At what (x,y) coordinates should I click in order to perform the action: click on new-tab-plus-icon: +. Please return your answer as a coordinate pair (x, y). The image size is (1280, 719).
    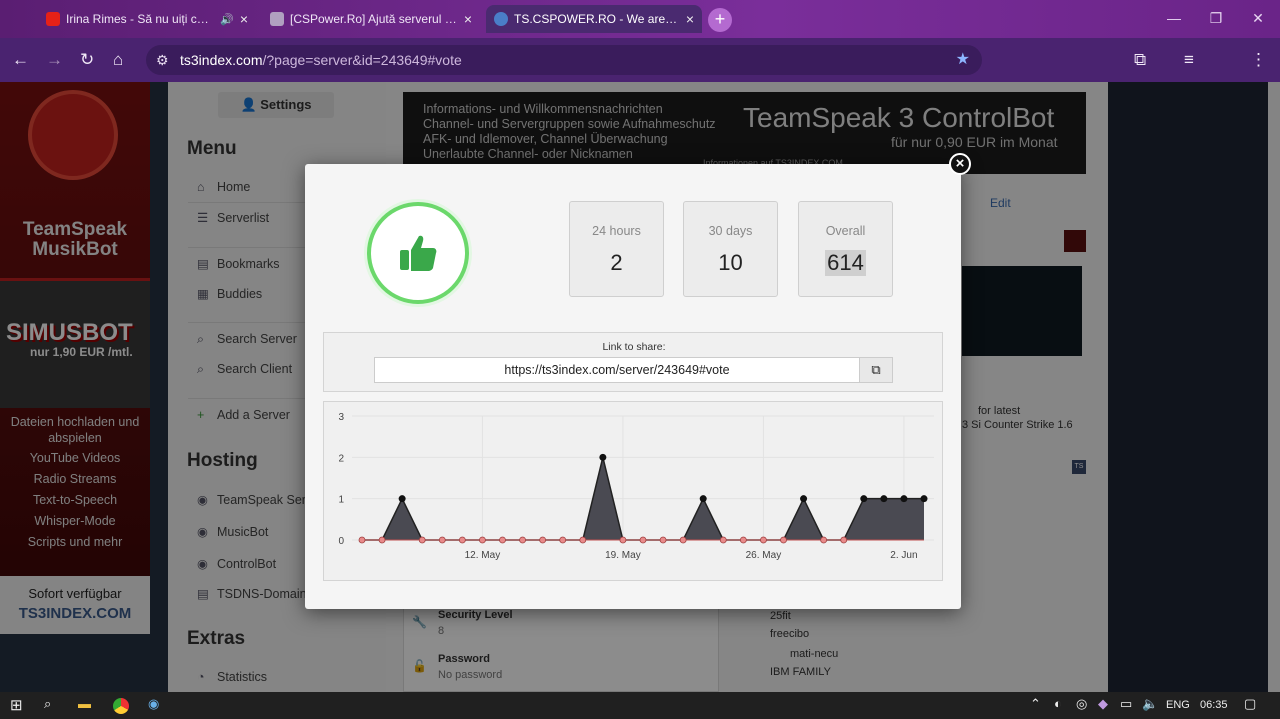
    Looking at the image, I should click on (720, 20).